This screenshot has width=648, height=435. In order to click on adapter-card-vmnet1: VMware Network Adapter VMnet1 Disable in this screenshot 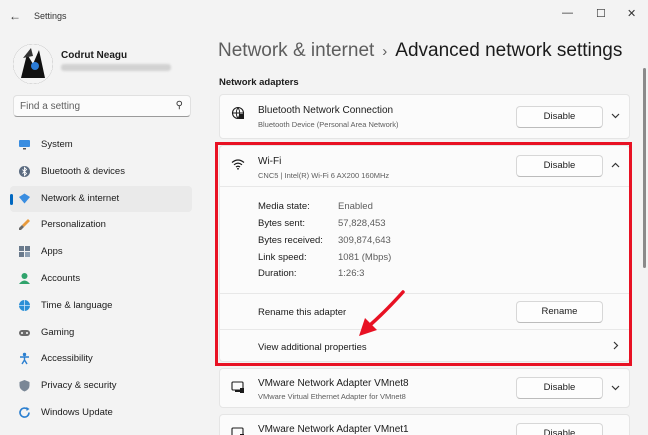, I will do `click(424, 424)`.